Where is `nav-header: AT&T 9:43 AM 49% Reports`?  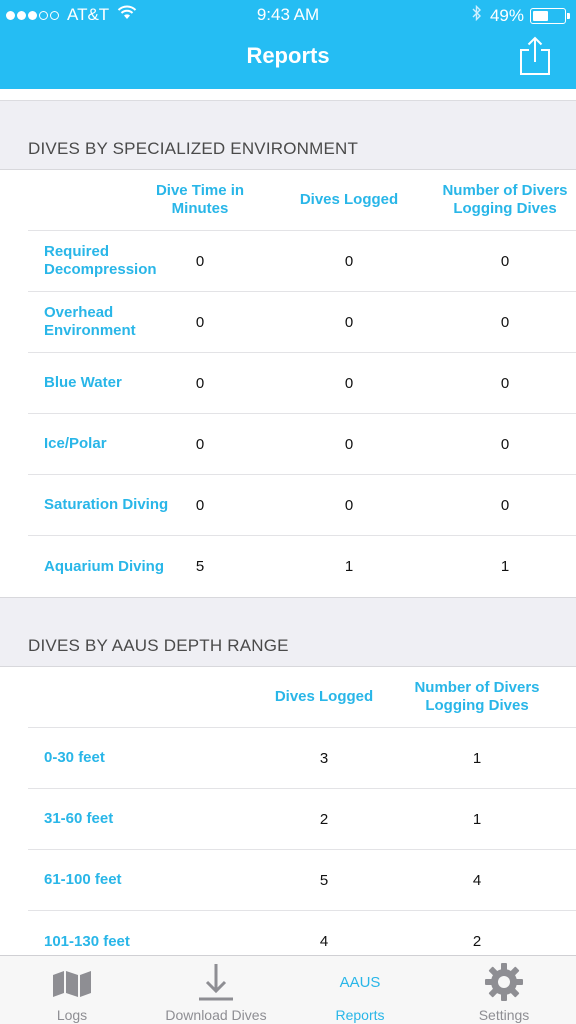 nav-header: AT&T 9:43 AM 49% Reports is located at coordinates (288, 44).